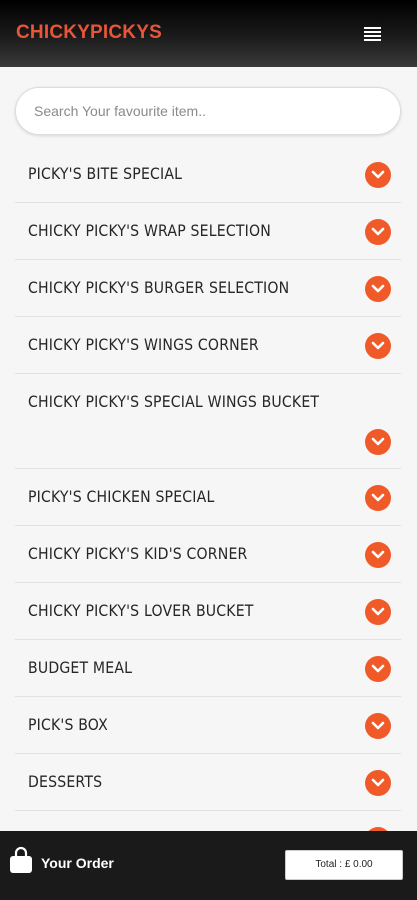 This screenshot has height=900, width=417. What do you see at coordinates (105, 173) in the screenshot?
I see `category-label: PICKY'S BITE SPECIAL` at bounding box center [105, 173].